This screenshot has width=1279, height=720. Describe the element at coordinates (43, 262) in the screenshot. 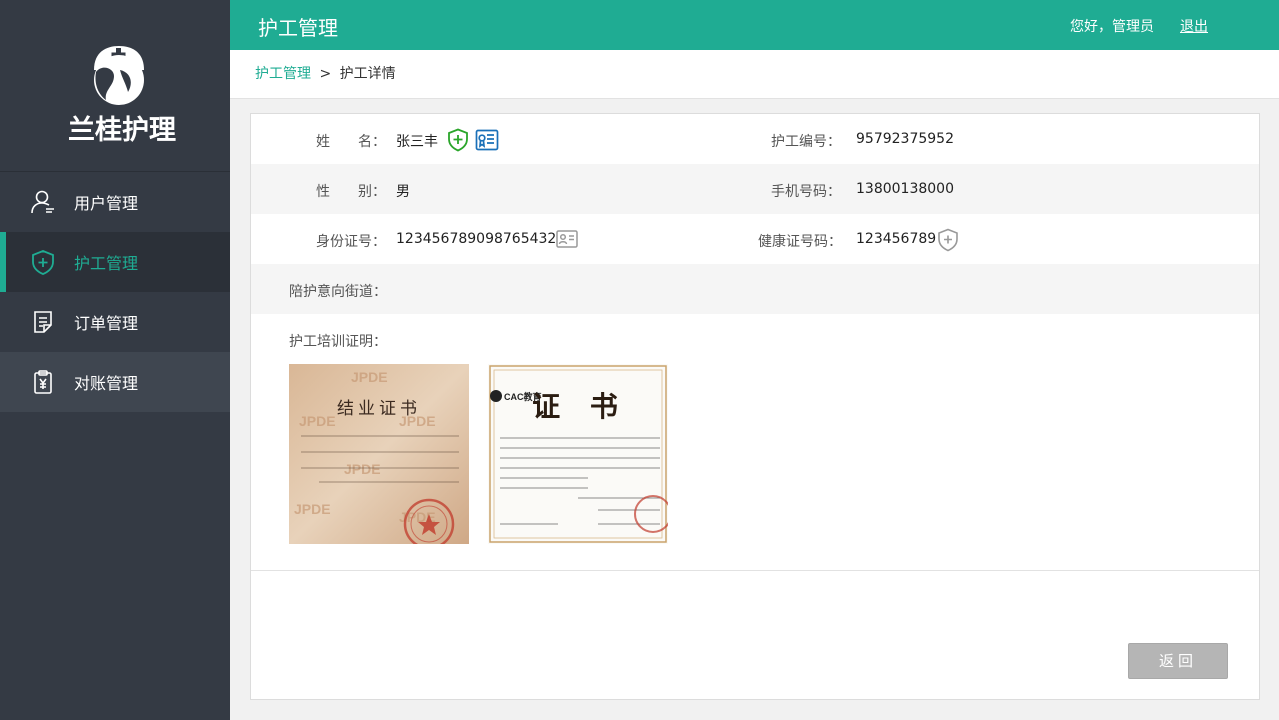

I see `shield-cross-icon` at that location.